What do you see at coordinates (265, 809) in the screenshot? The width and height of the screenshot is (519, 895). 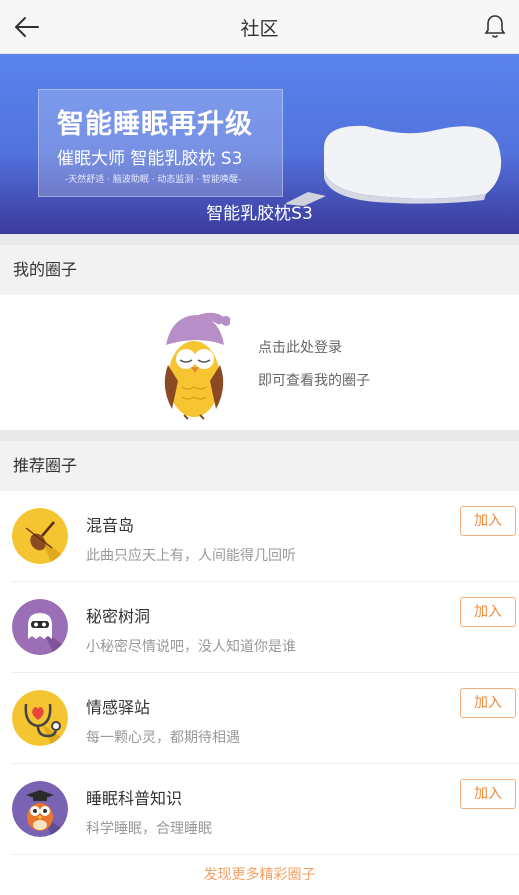 I see `list-item: 睡眠科普知识 科学睡眠，合理睡眠 加入` at bounding box center [265, 809].